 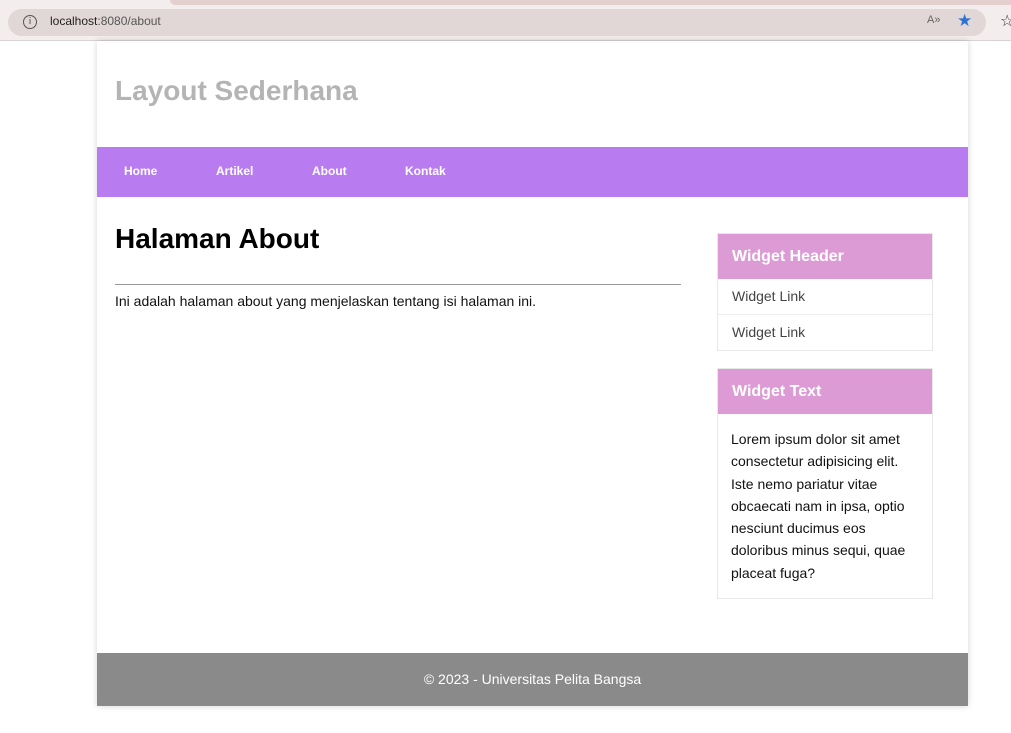 What do you see at coordinates (74, 21) in the screenshot?
I see `url-host: localhost` at bounding box center [74, 21].